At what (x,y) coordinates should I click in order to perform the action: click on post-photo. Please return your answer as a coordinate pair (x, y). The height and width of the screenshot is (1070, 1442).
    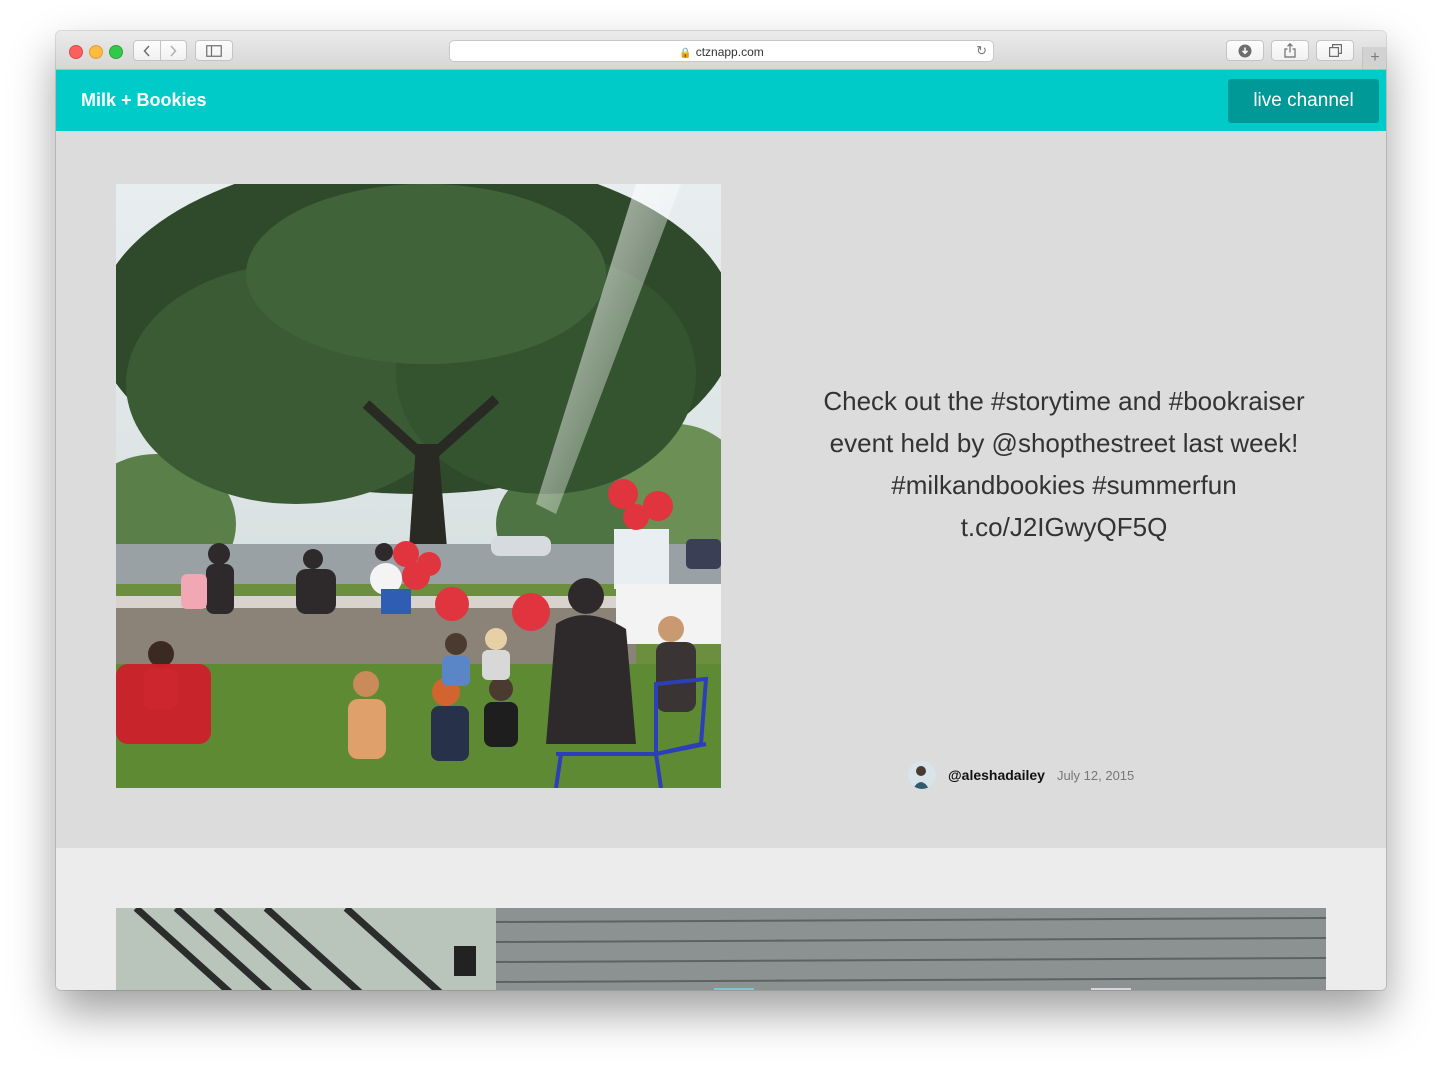
    Looking at the image, I should click on (721, 949).